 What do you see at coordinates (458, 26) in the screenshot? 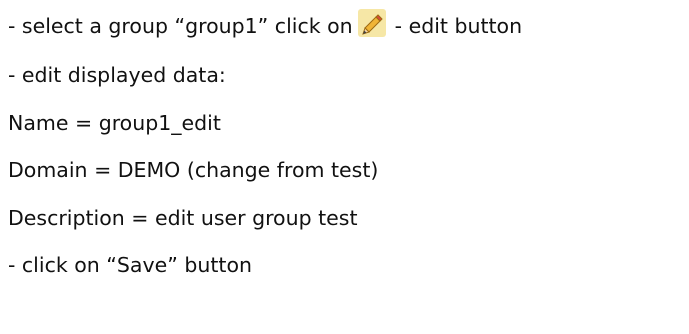
I see `instruction-text-edit-button: - edit button` at bounding box center [458, 26].